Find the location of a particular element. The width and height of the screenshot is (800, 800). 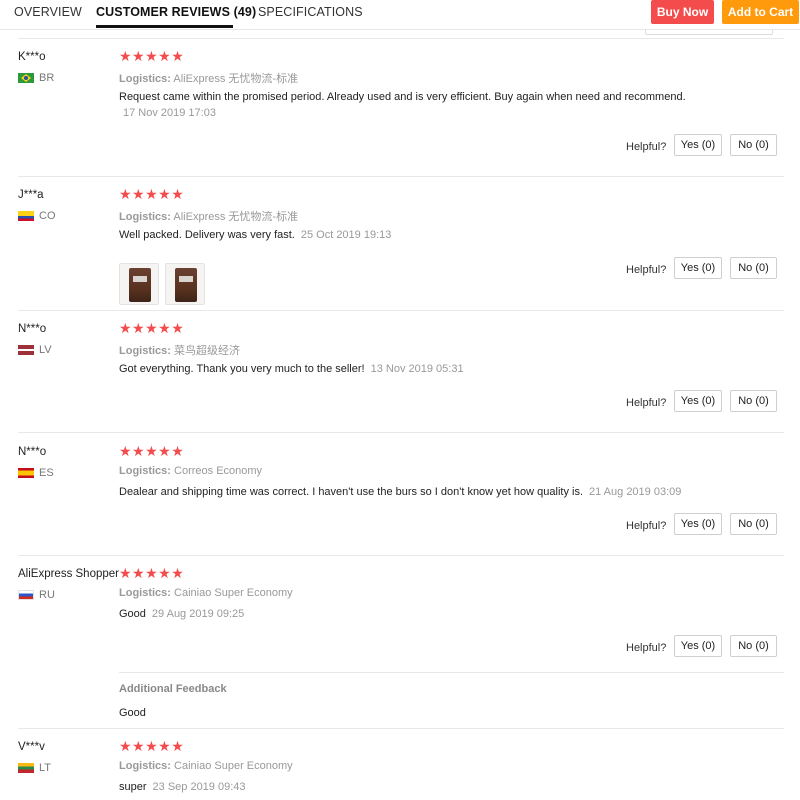

active-tab-indicator is located at coordinates (164, 26).